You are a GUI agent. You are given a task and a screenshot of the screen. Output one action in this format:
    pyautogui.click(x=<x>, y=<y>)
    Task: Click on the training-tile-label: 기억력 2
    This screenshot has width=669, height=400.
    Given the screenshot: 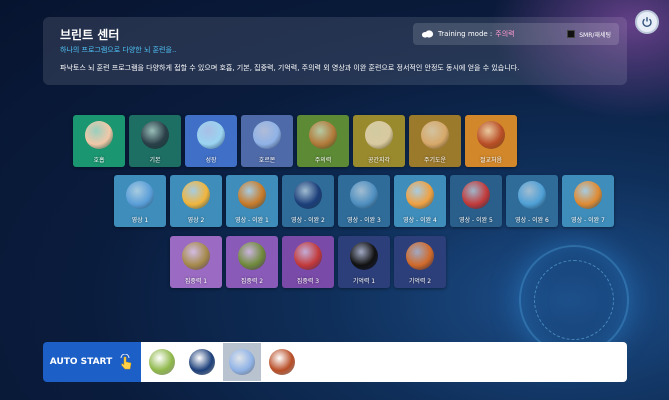 What is the action you would take?
    pyautogui.click(x=420, y=281)
    